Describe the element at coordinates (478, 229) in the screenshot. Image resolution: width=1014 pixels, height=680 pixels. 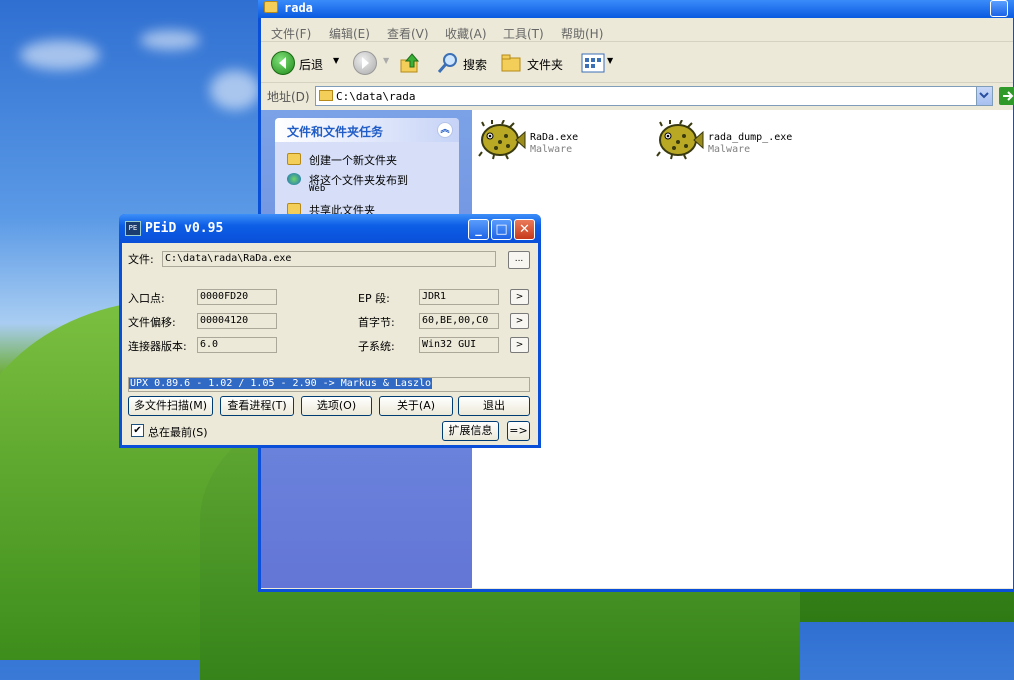
I see `minimize-button: _` at that location.